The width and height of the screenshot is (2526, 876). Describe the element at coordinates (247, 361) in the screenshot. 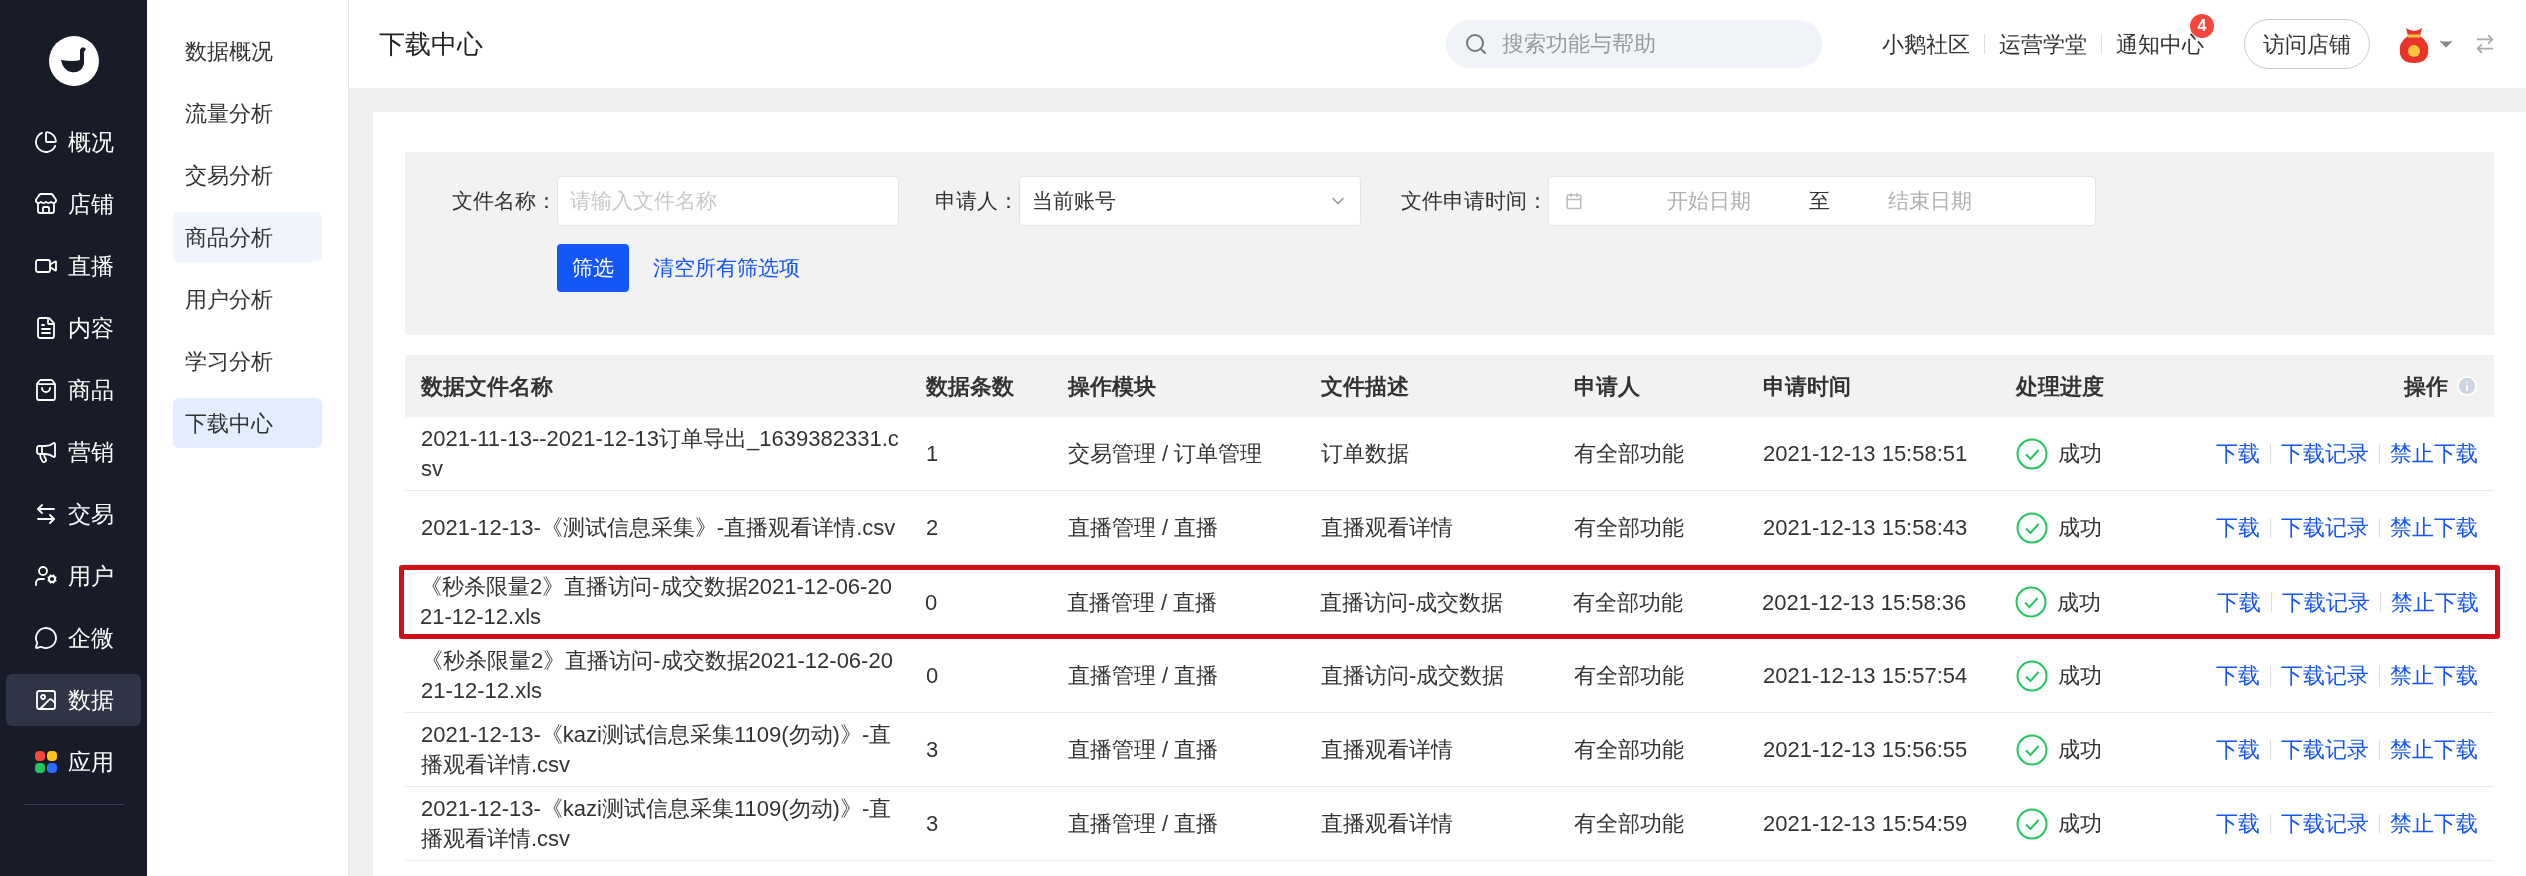

I see `sub-nav-item: 学习分析` at that location.